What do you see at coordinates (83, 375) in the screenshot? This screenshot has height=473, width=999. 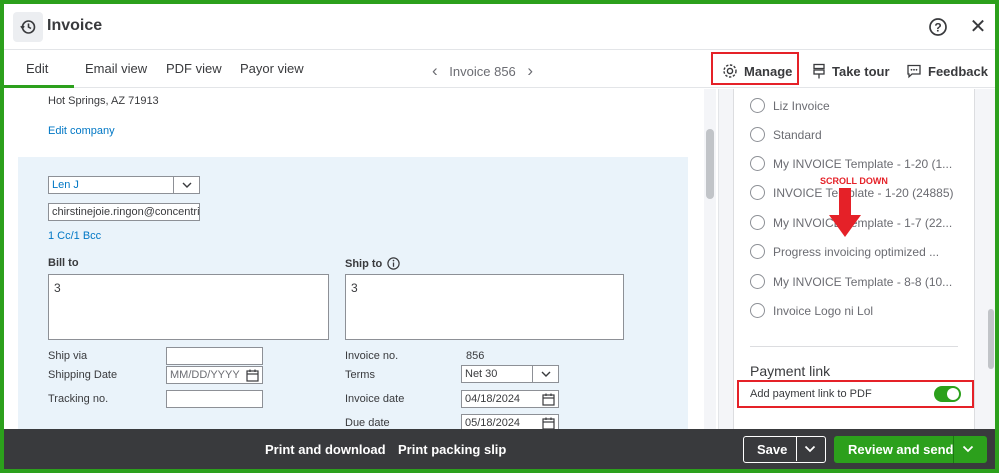 I see `shipping-date-label: Shipping Date` at bounding box center [83, 375].